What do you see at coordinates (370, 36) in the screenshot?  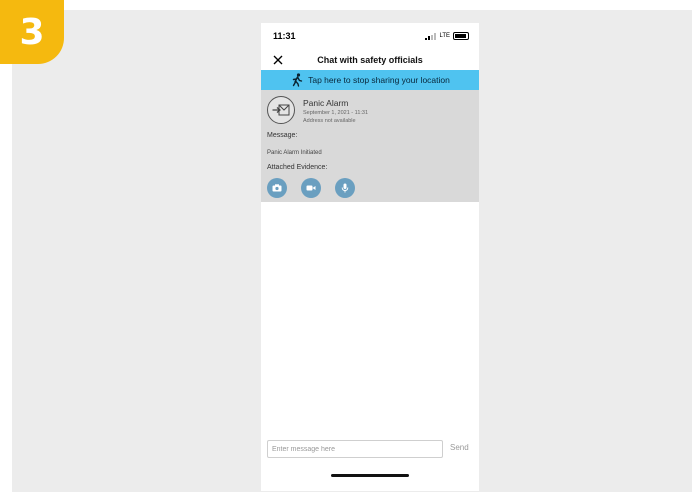 I see `status-bar: 11:31 LTE` at bounding box center [370, 36].